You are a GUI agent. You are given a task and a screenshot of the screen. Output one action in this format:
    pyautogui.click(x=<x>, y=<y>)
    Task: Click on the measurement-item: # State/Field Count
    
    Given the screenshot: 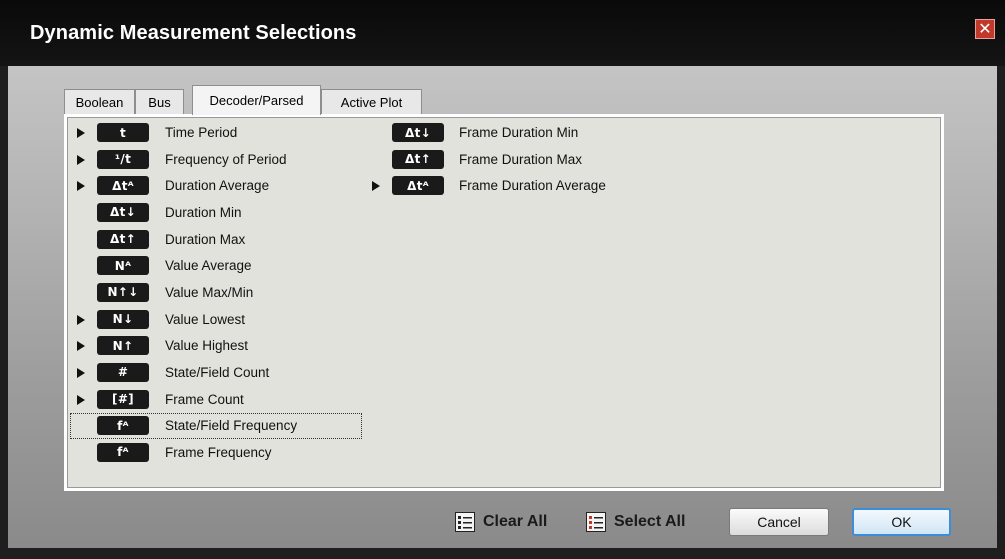 What is the action you would take?
    pyautogui.click(x=215, y=372)
    